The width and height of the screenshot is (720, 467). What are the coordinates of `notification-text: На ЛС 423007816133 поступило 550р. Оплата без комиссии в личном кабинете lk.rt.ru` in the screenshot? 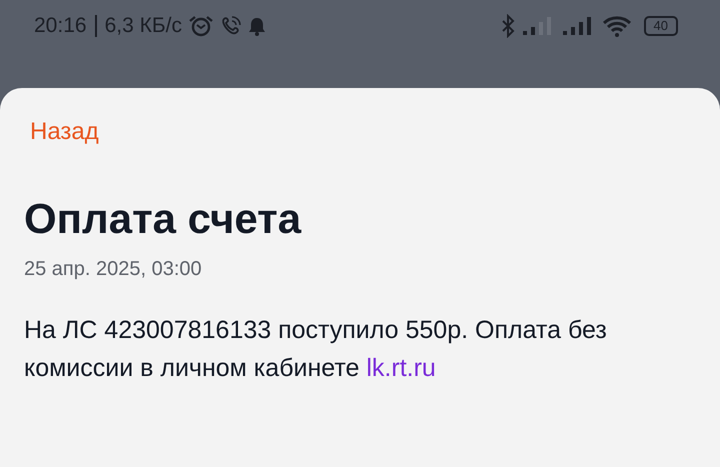 It's located at (316, 349).